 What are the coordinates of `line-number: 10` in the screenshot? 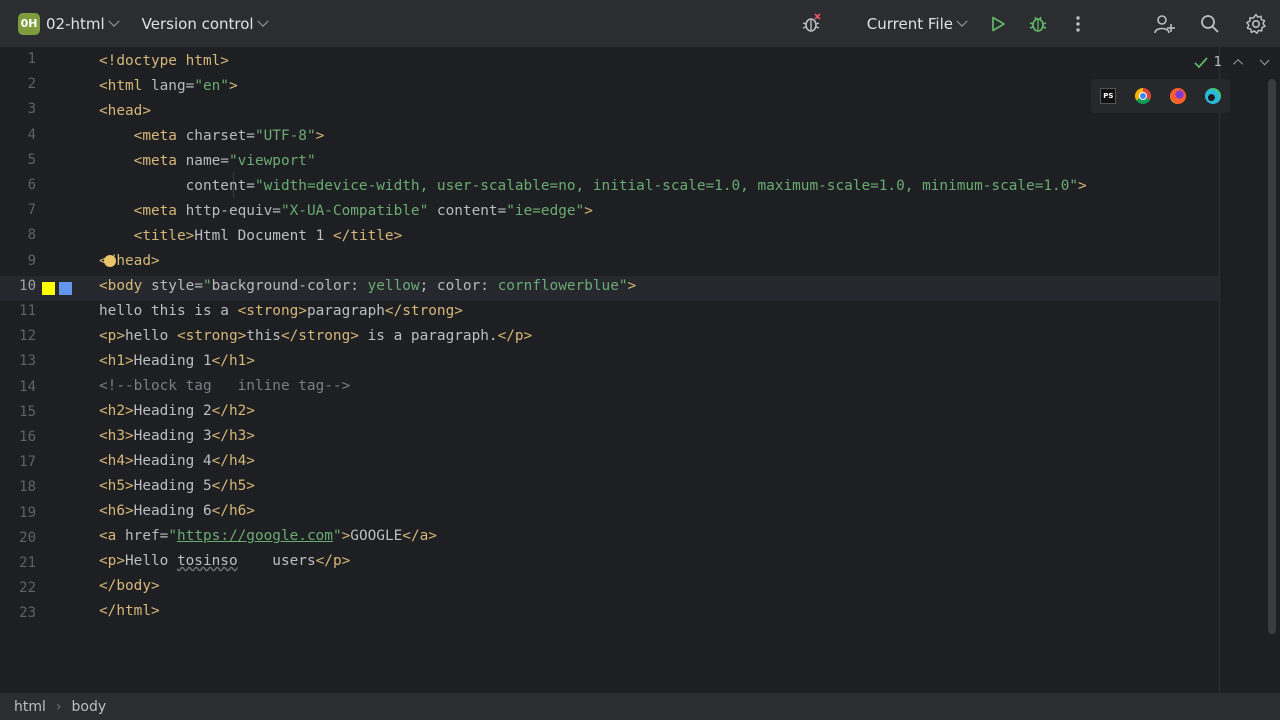 It's located at (18, 286).